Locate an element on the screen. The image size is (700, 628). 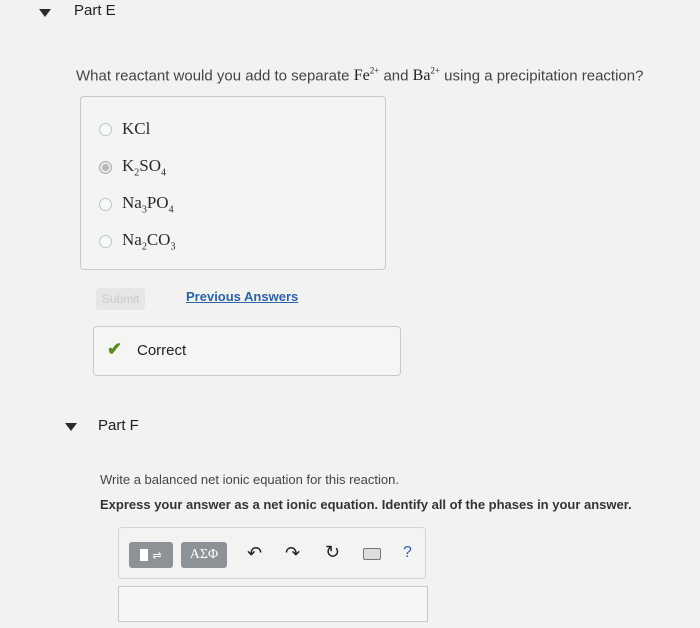
redo-icon: ↷ is located at coordinates (292, 553).